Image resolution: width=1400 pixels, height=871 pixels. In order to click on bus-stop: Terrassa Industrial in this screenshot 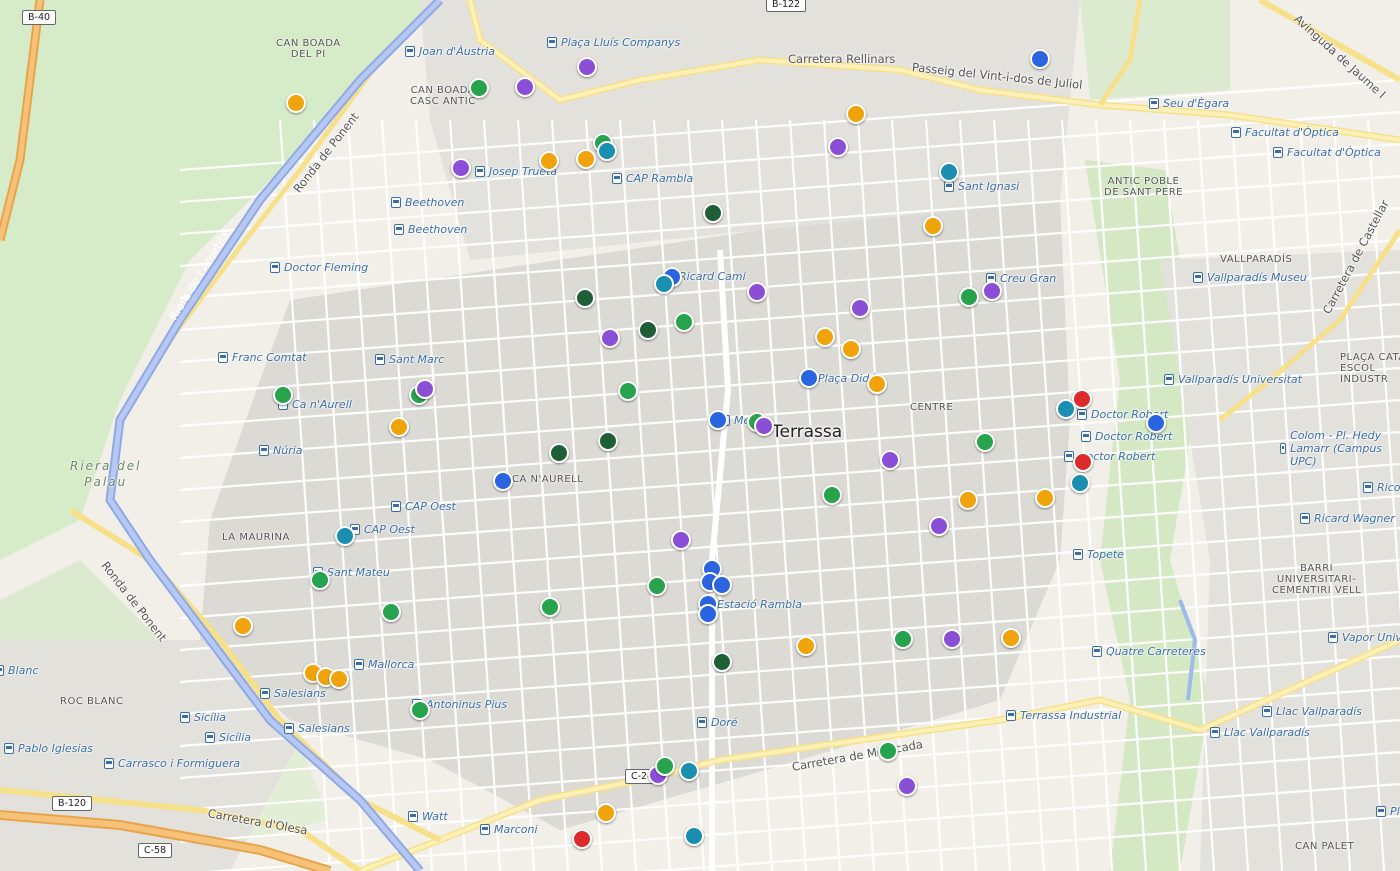, I will do `click(1063, 715)`.